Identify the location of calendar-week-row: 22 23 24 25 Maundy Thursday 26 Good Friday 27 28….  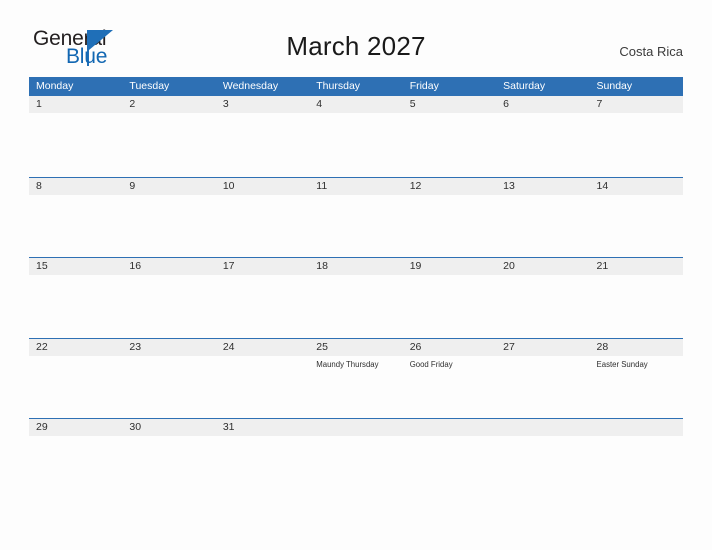
(356, 378).